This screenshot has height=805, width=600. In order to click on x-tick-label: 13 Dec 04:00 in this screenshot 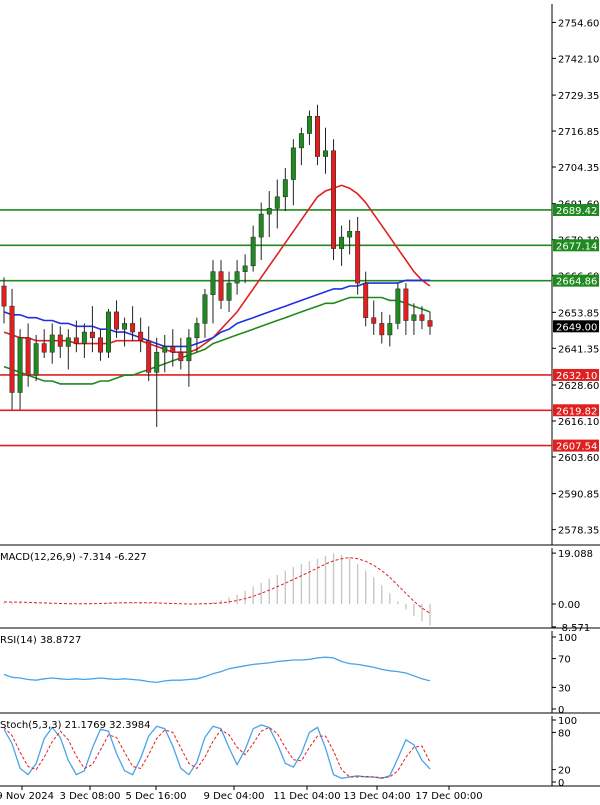, I will do `click(376, 796)`.